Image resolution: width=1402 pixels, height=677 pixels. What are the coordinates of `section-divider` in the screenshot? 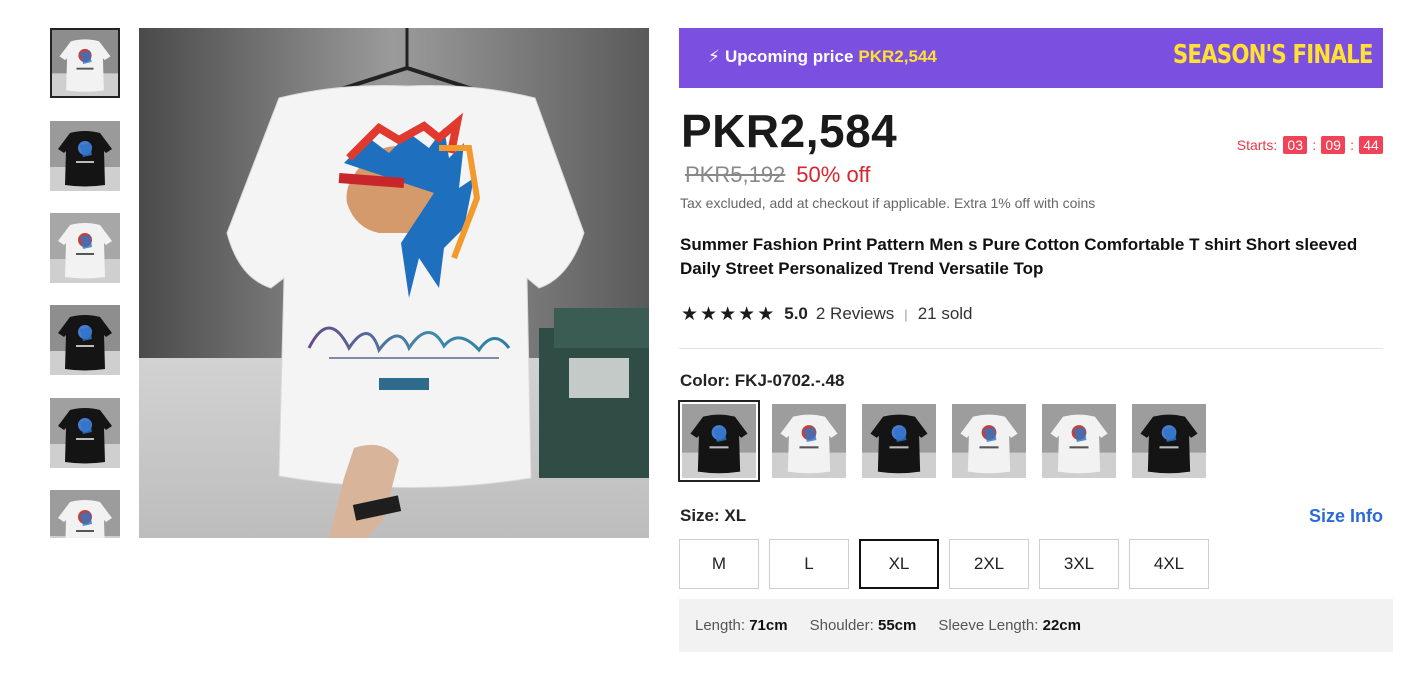 It's located at (1031, 348).